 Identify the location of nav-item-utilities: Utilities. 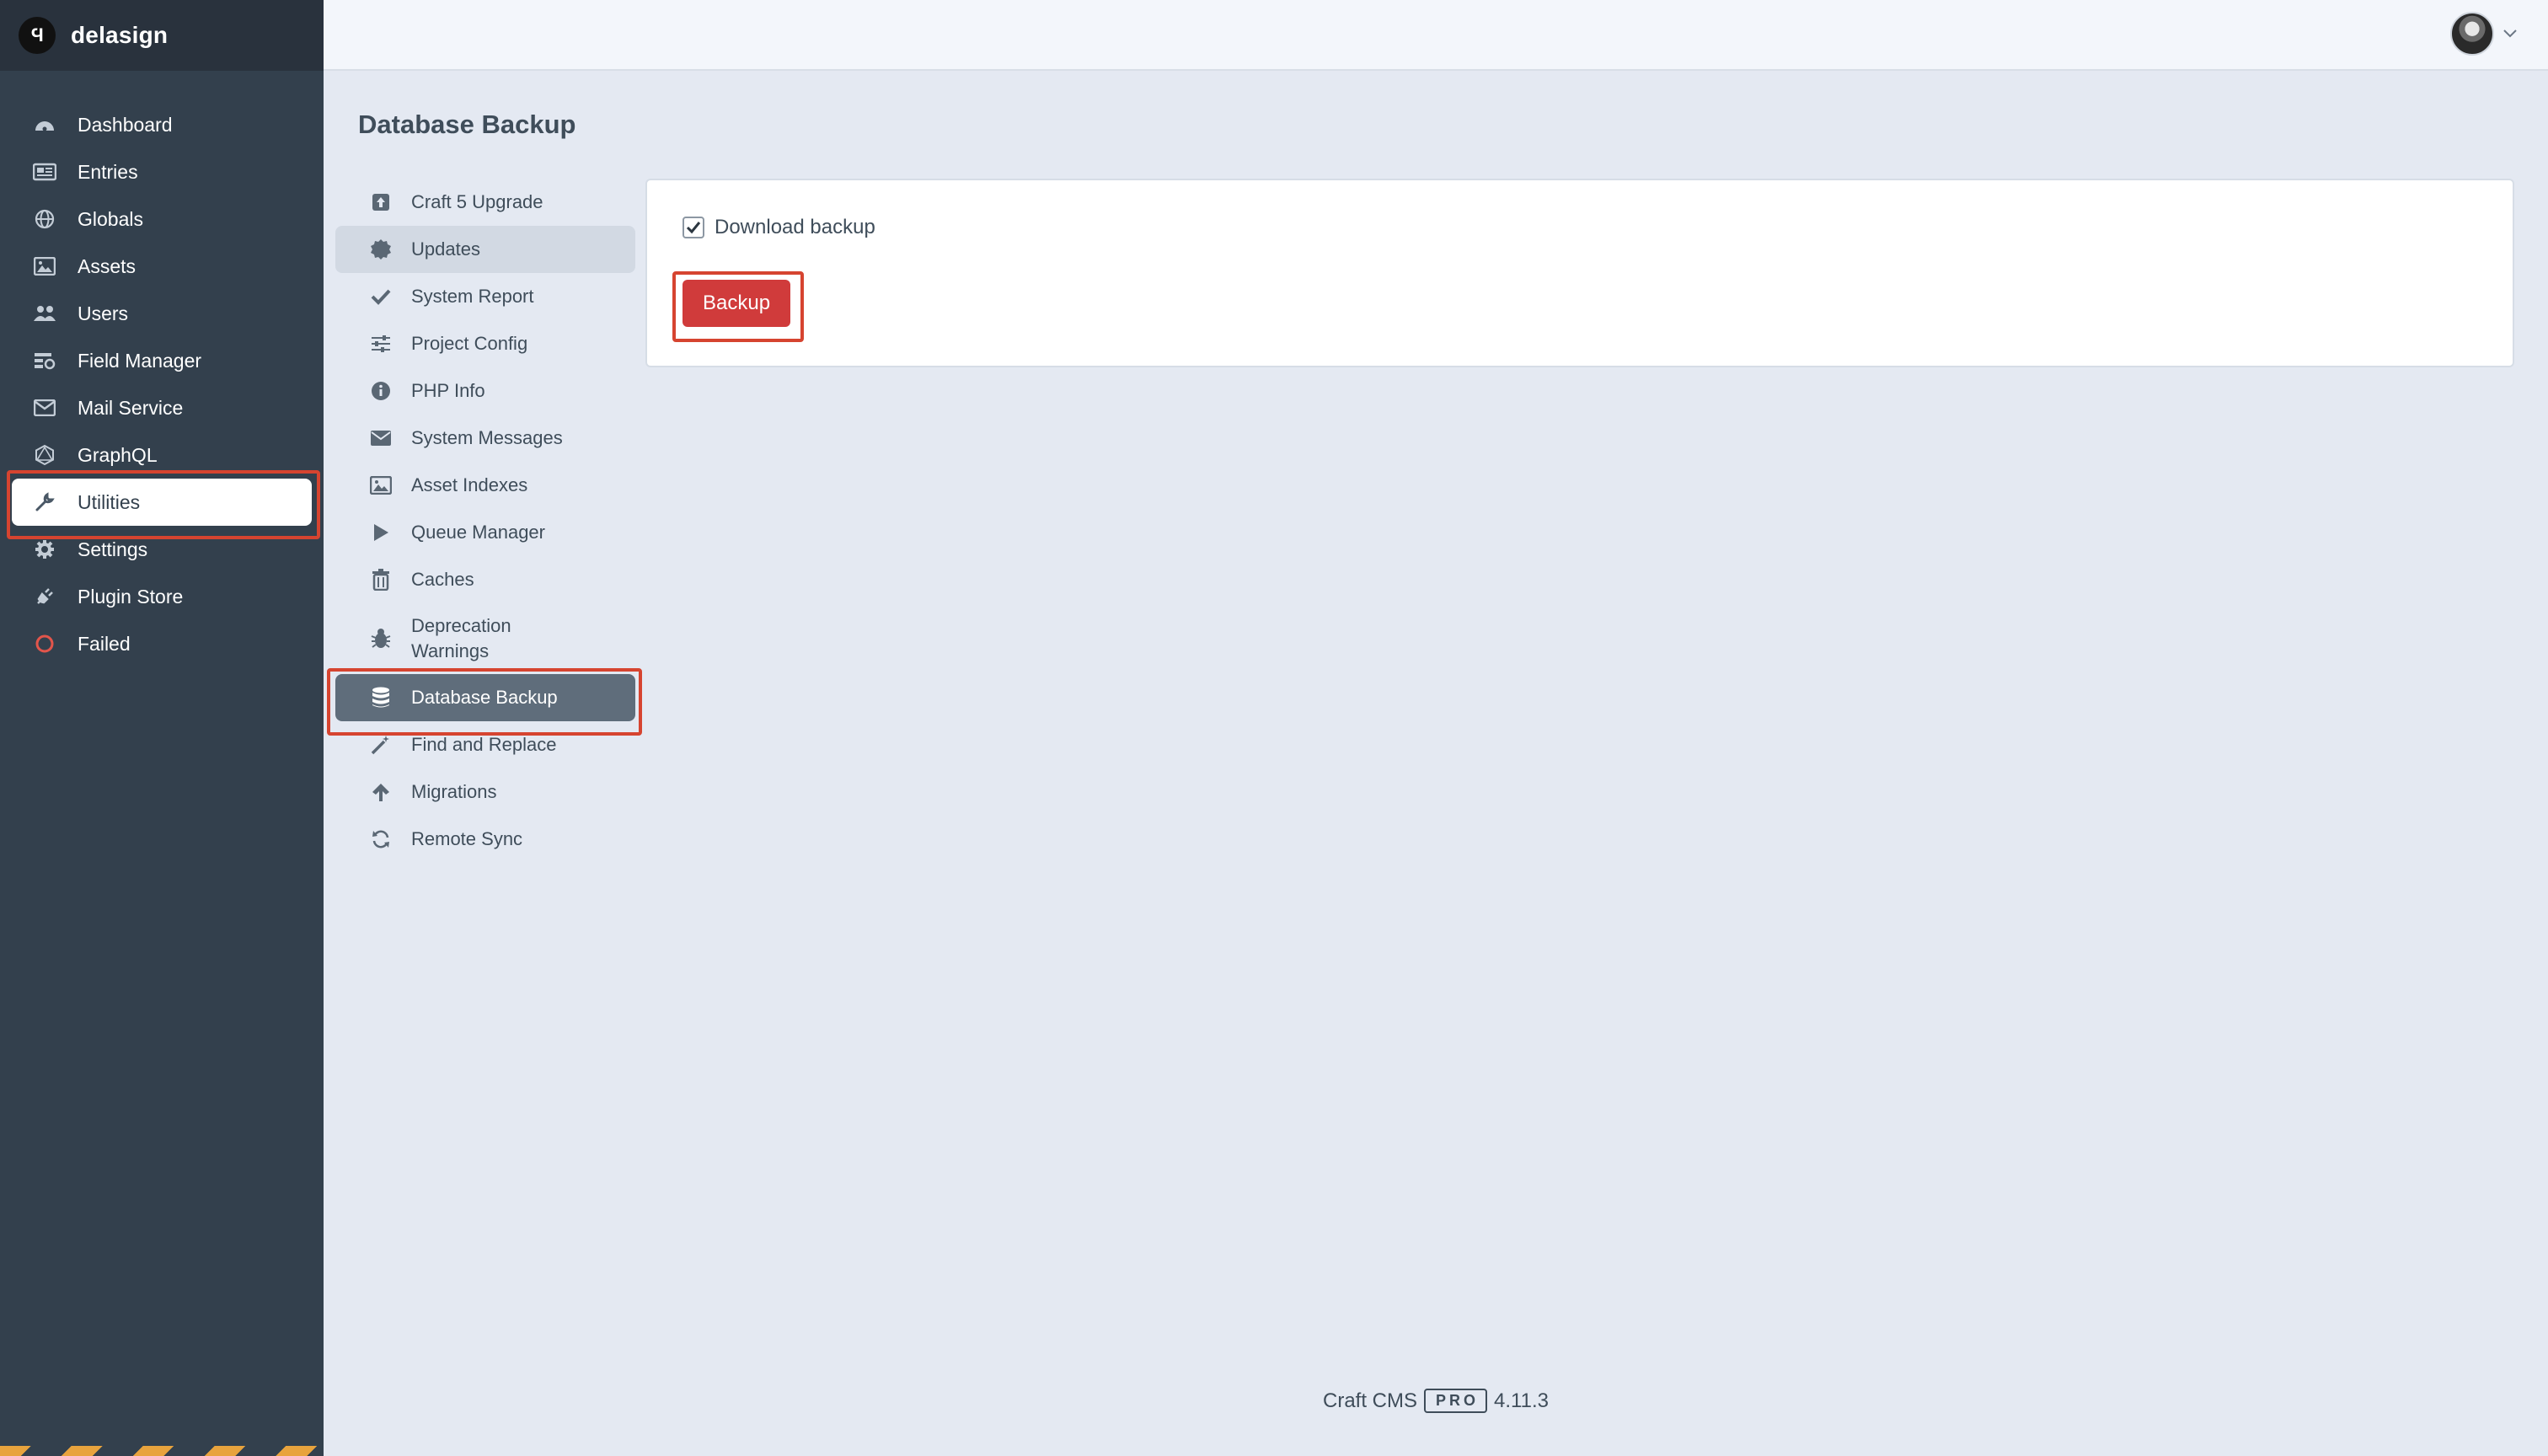
(162, 502).